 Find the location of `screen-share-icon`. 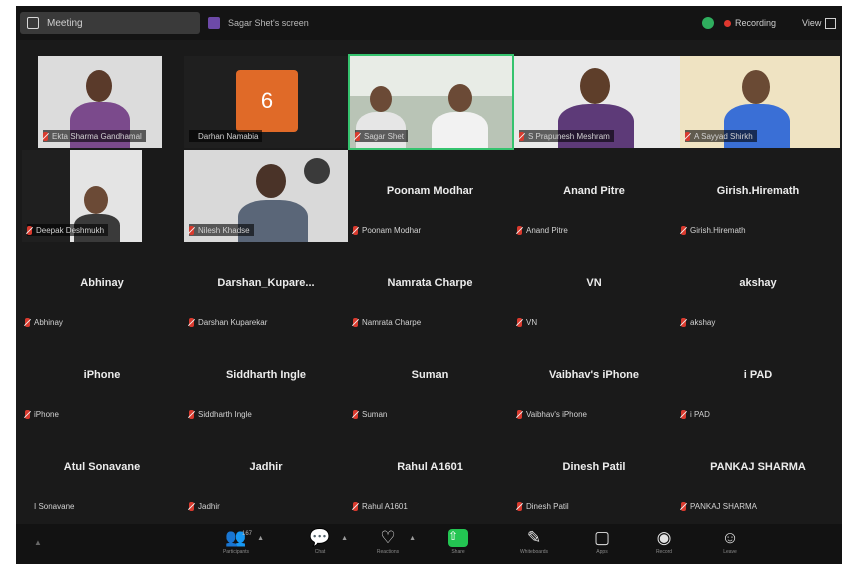

screen-share-icon is located at coordinates (214, 23).